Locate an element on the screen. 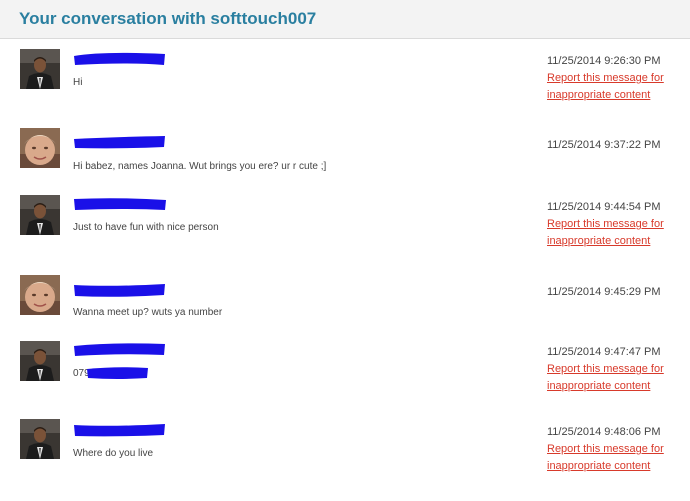  message-timestamp: 11/25/2014 9:45:29 PM is located at coordinates (604, 292).